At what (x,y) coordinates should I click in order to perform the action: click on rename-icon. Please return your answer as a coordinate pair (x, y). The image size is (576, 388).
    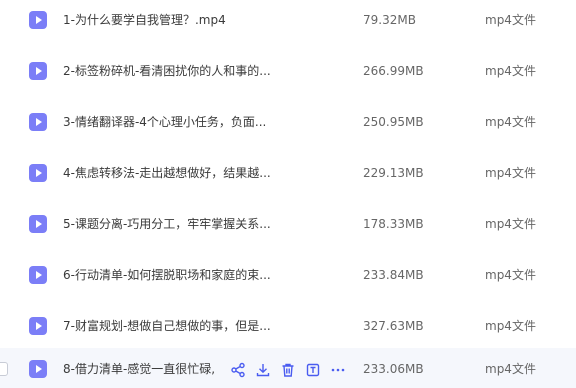
    Looking at the image, I should click on (313, 370).